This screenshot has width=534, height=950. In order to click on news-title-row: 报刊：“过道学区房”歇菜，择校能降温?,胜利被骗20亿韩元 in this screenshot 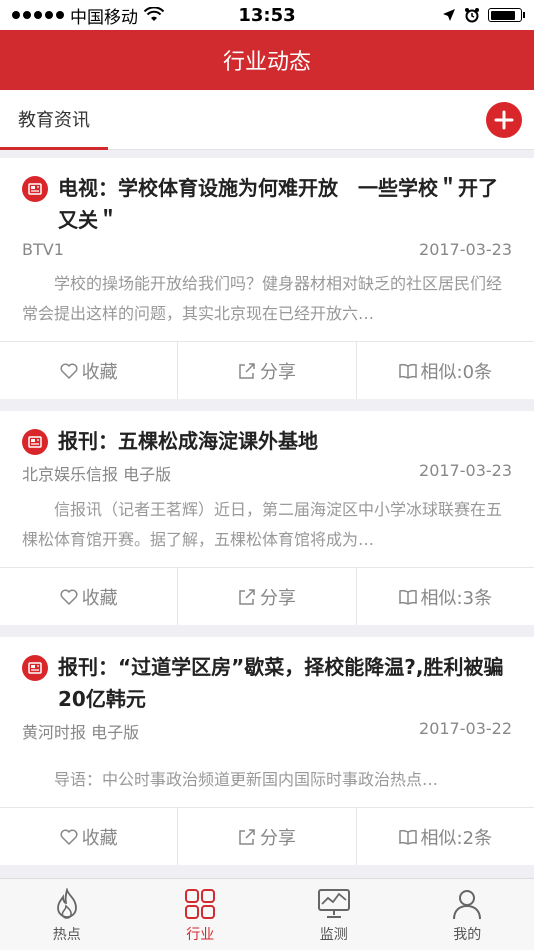, I will do `click(267, 683)`.